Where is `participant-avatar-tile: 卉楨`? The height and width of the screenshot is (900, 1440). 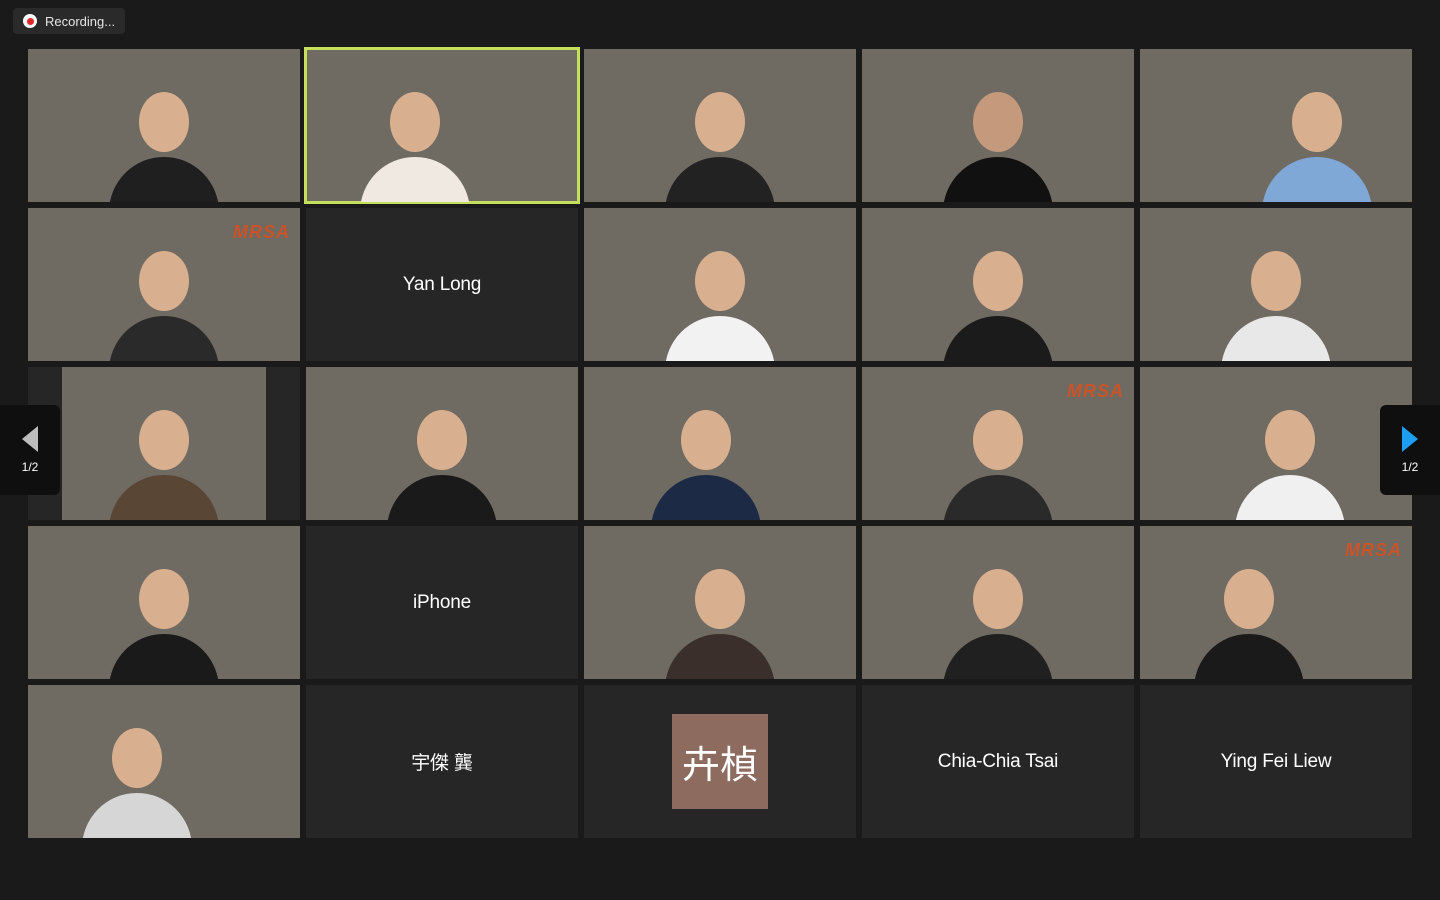
participant-avatar-tile: 卉楨 is located at coordinates (720, 761).